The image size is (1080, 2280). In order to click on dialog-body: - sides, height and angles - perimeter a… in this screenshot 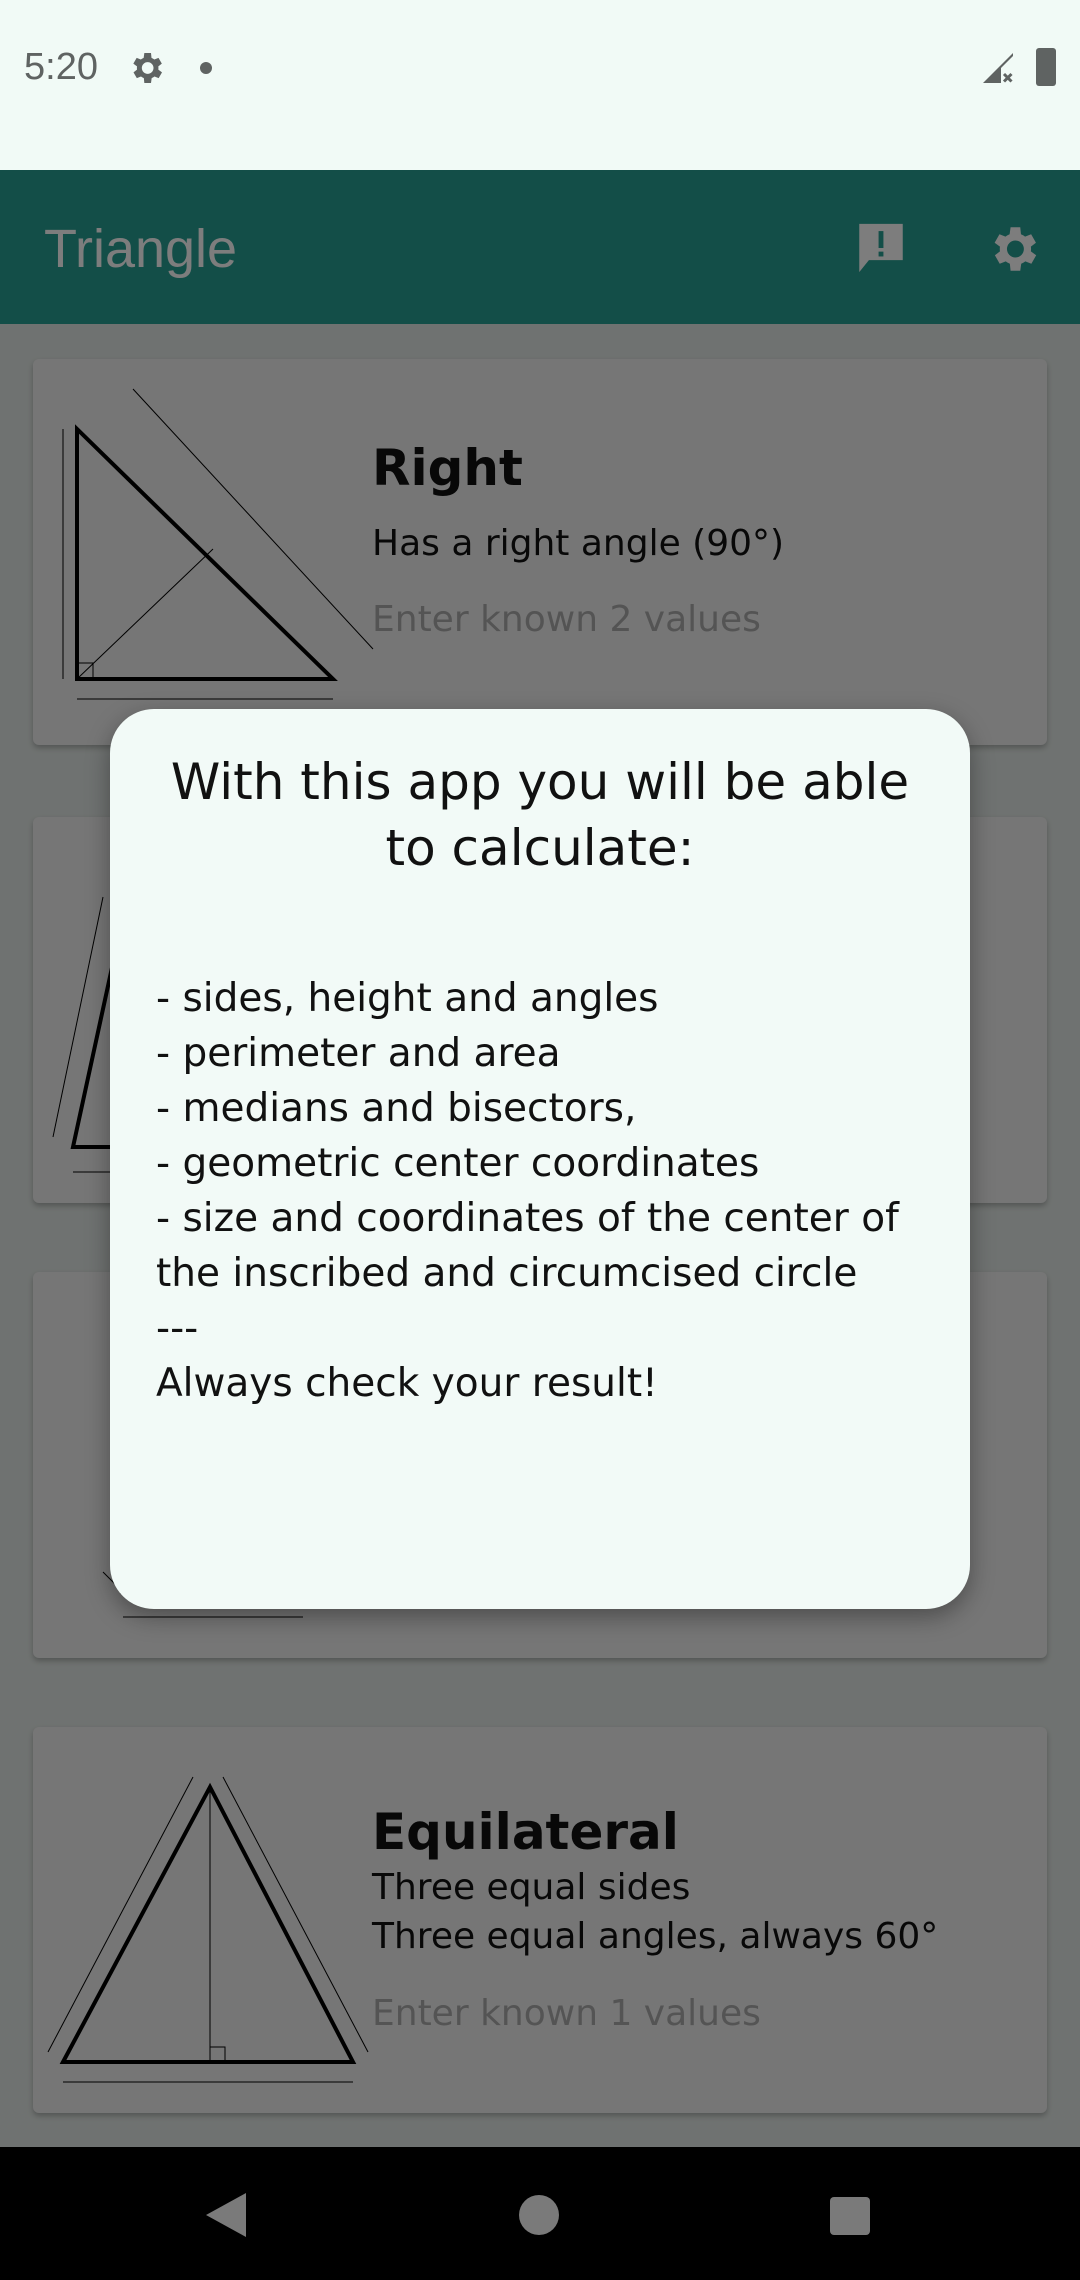, I will do `click(527, 1191)`.